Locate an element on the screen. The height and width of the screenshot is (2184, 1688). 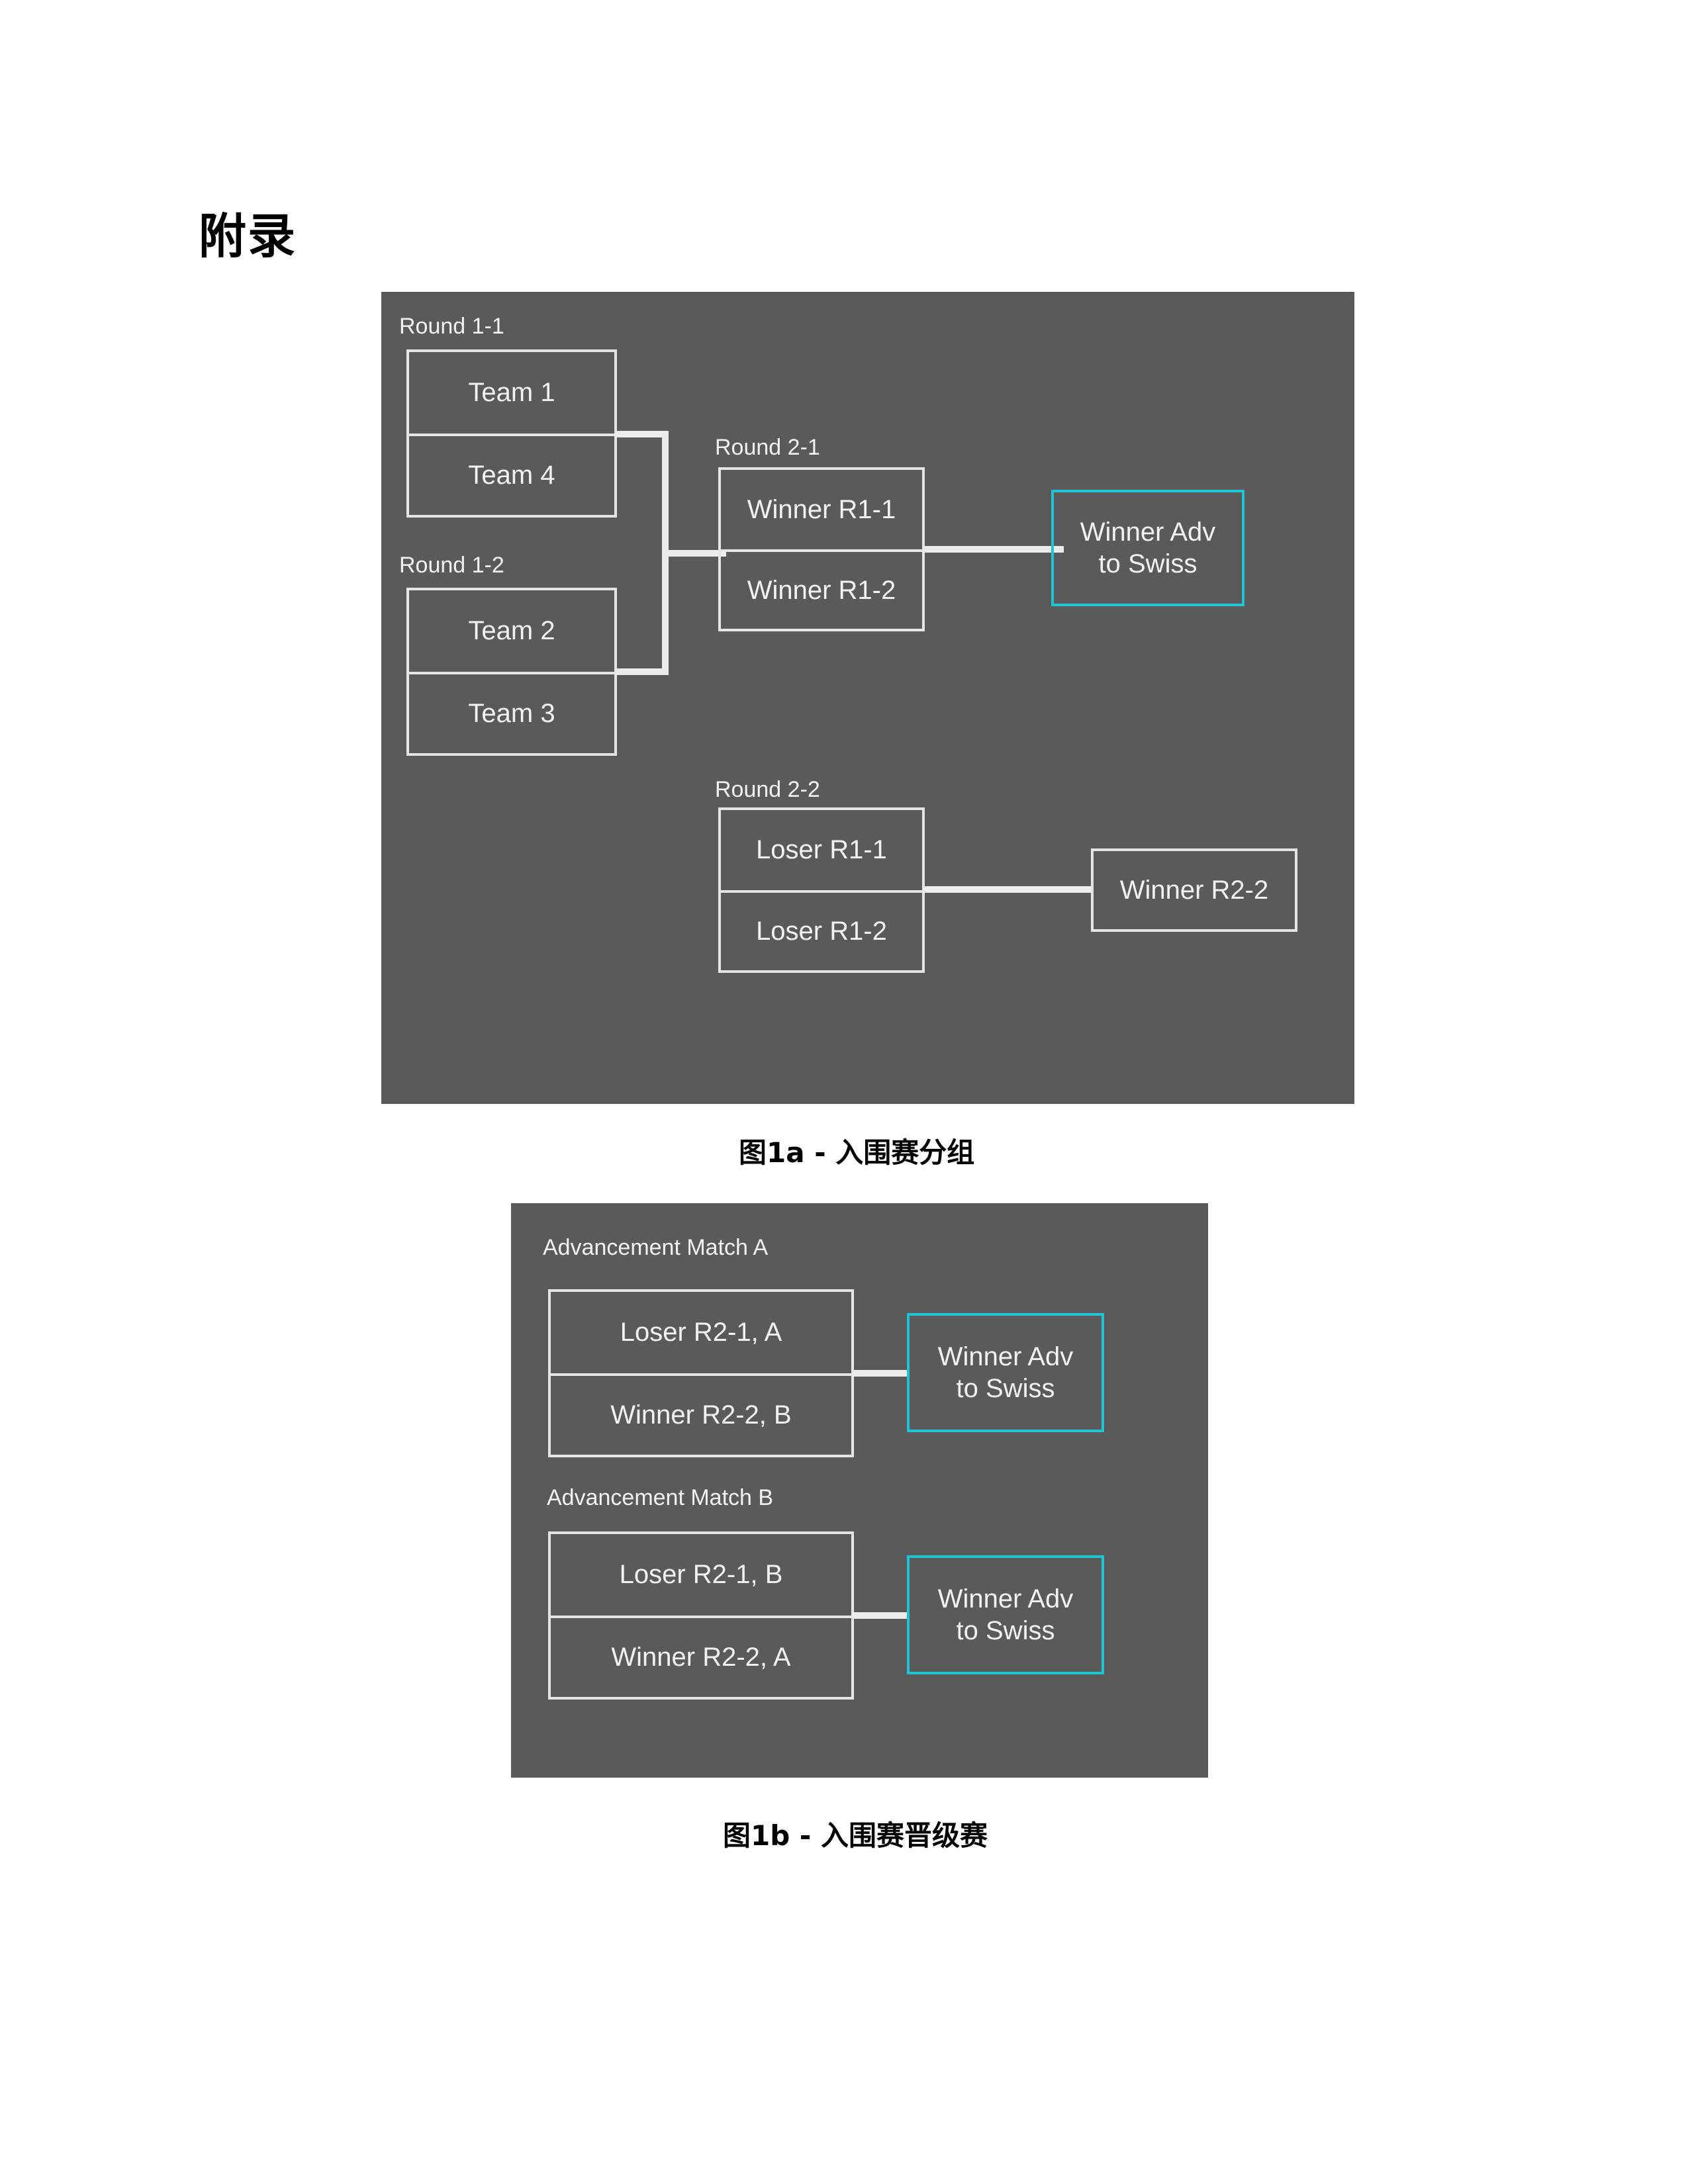
advance-to-swiss-box-1a: Winner Adv to Swiss is located at coordinates (1147, 548).